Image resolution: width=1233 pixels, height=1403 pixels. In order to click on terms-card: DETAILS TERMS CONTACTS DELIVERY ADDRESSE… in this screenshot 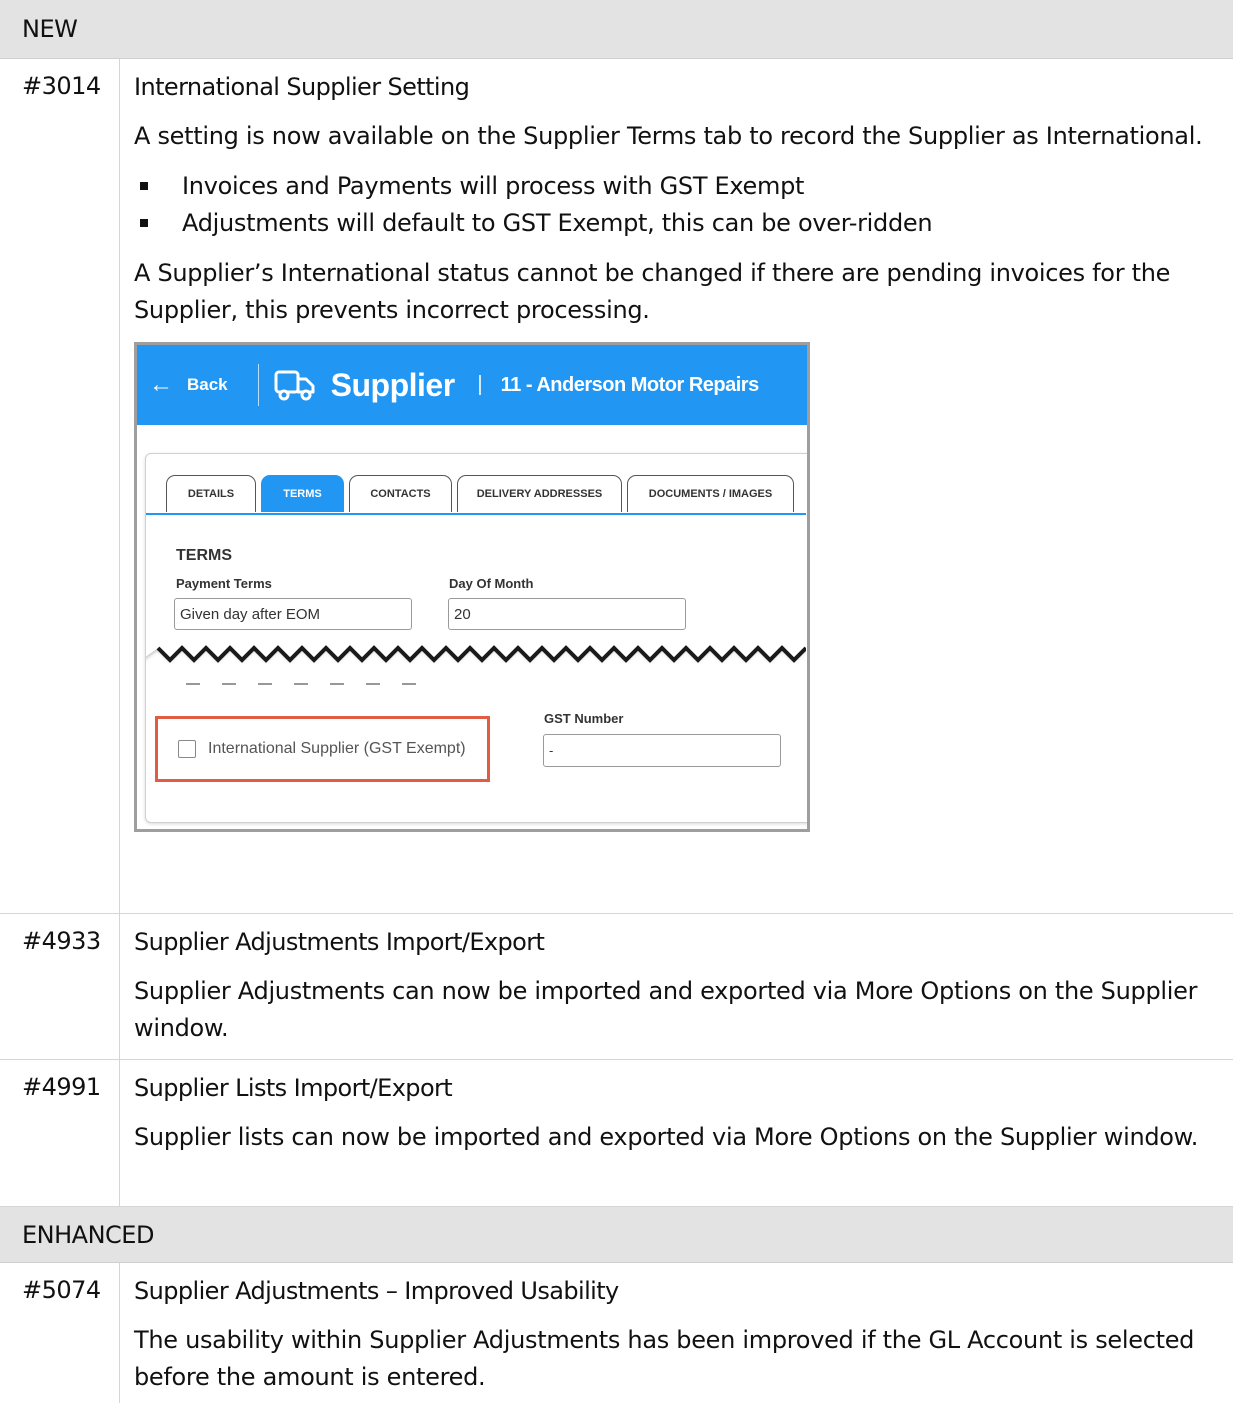, I will do `click(476, 638)`.